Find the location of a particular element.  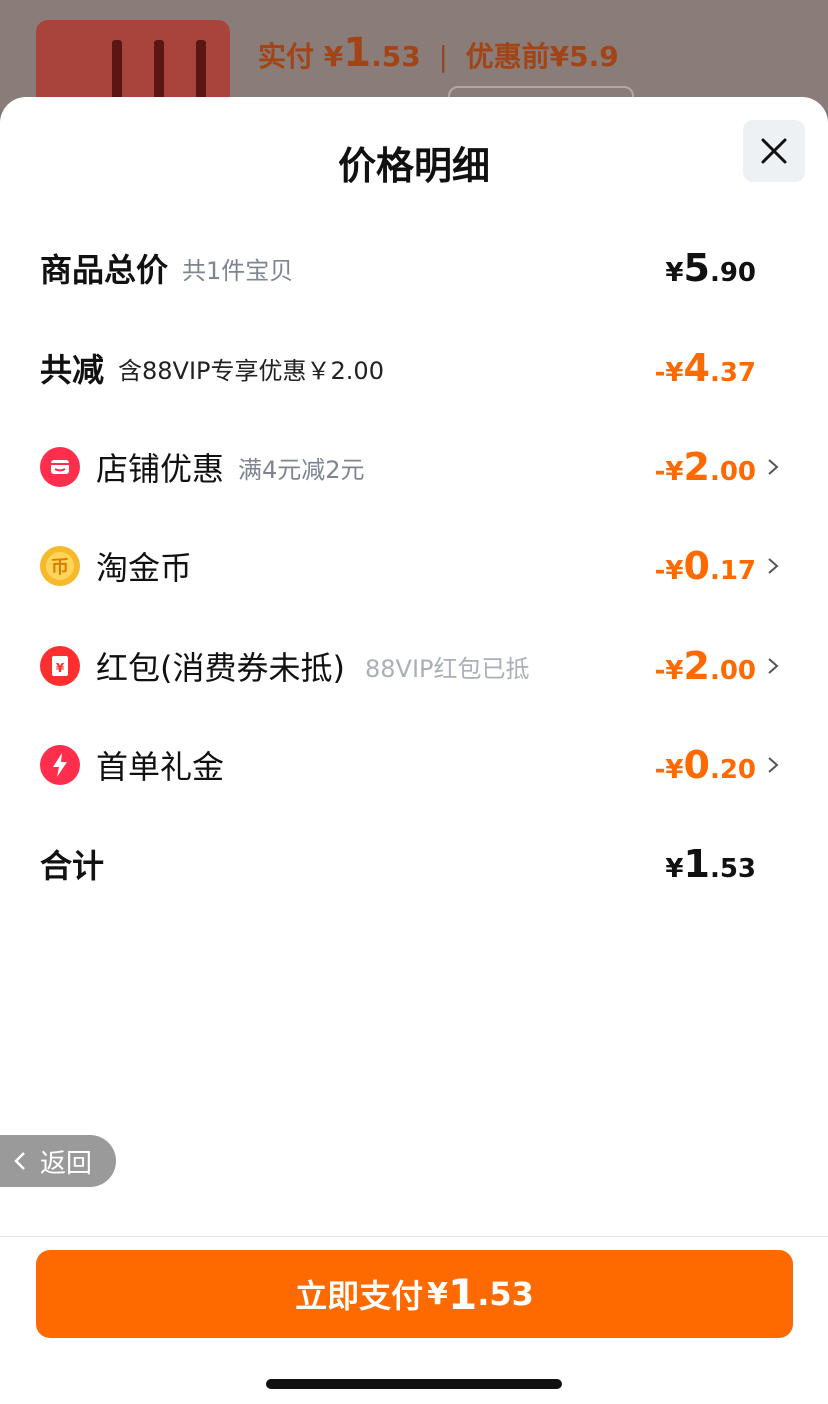

svg-text: 币 is located at coordinates (60, 567).